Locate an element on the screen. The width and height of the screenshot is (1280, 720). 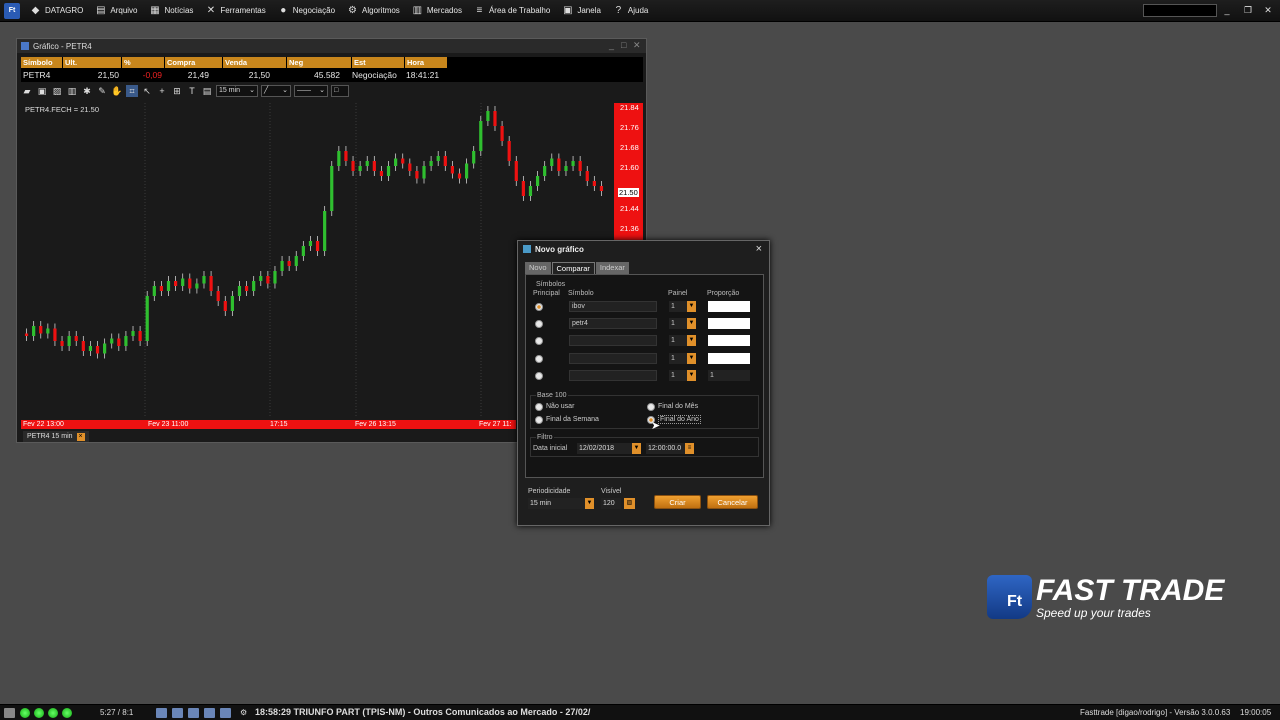
base-radio-final-semana is located at coordinates (539, 420).